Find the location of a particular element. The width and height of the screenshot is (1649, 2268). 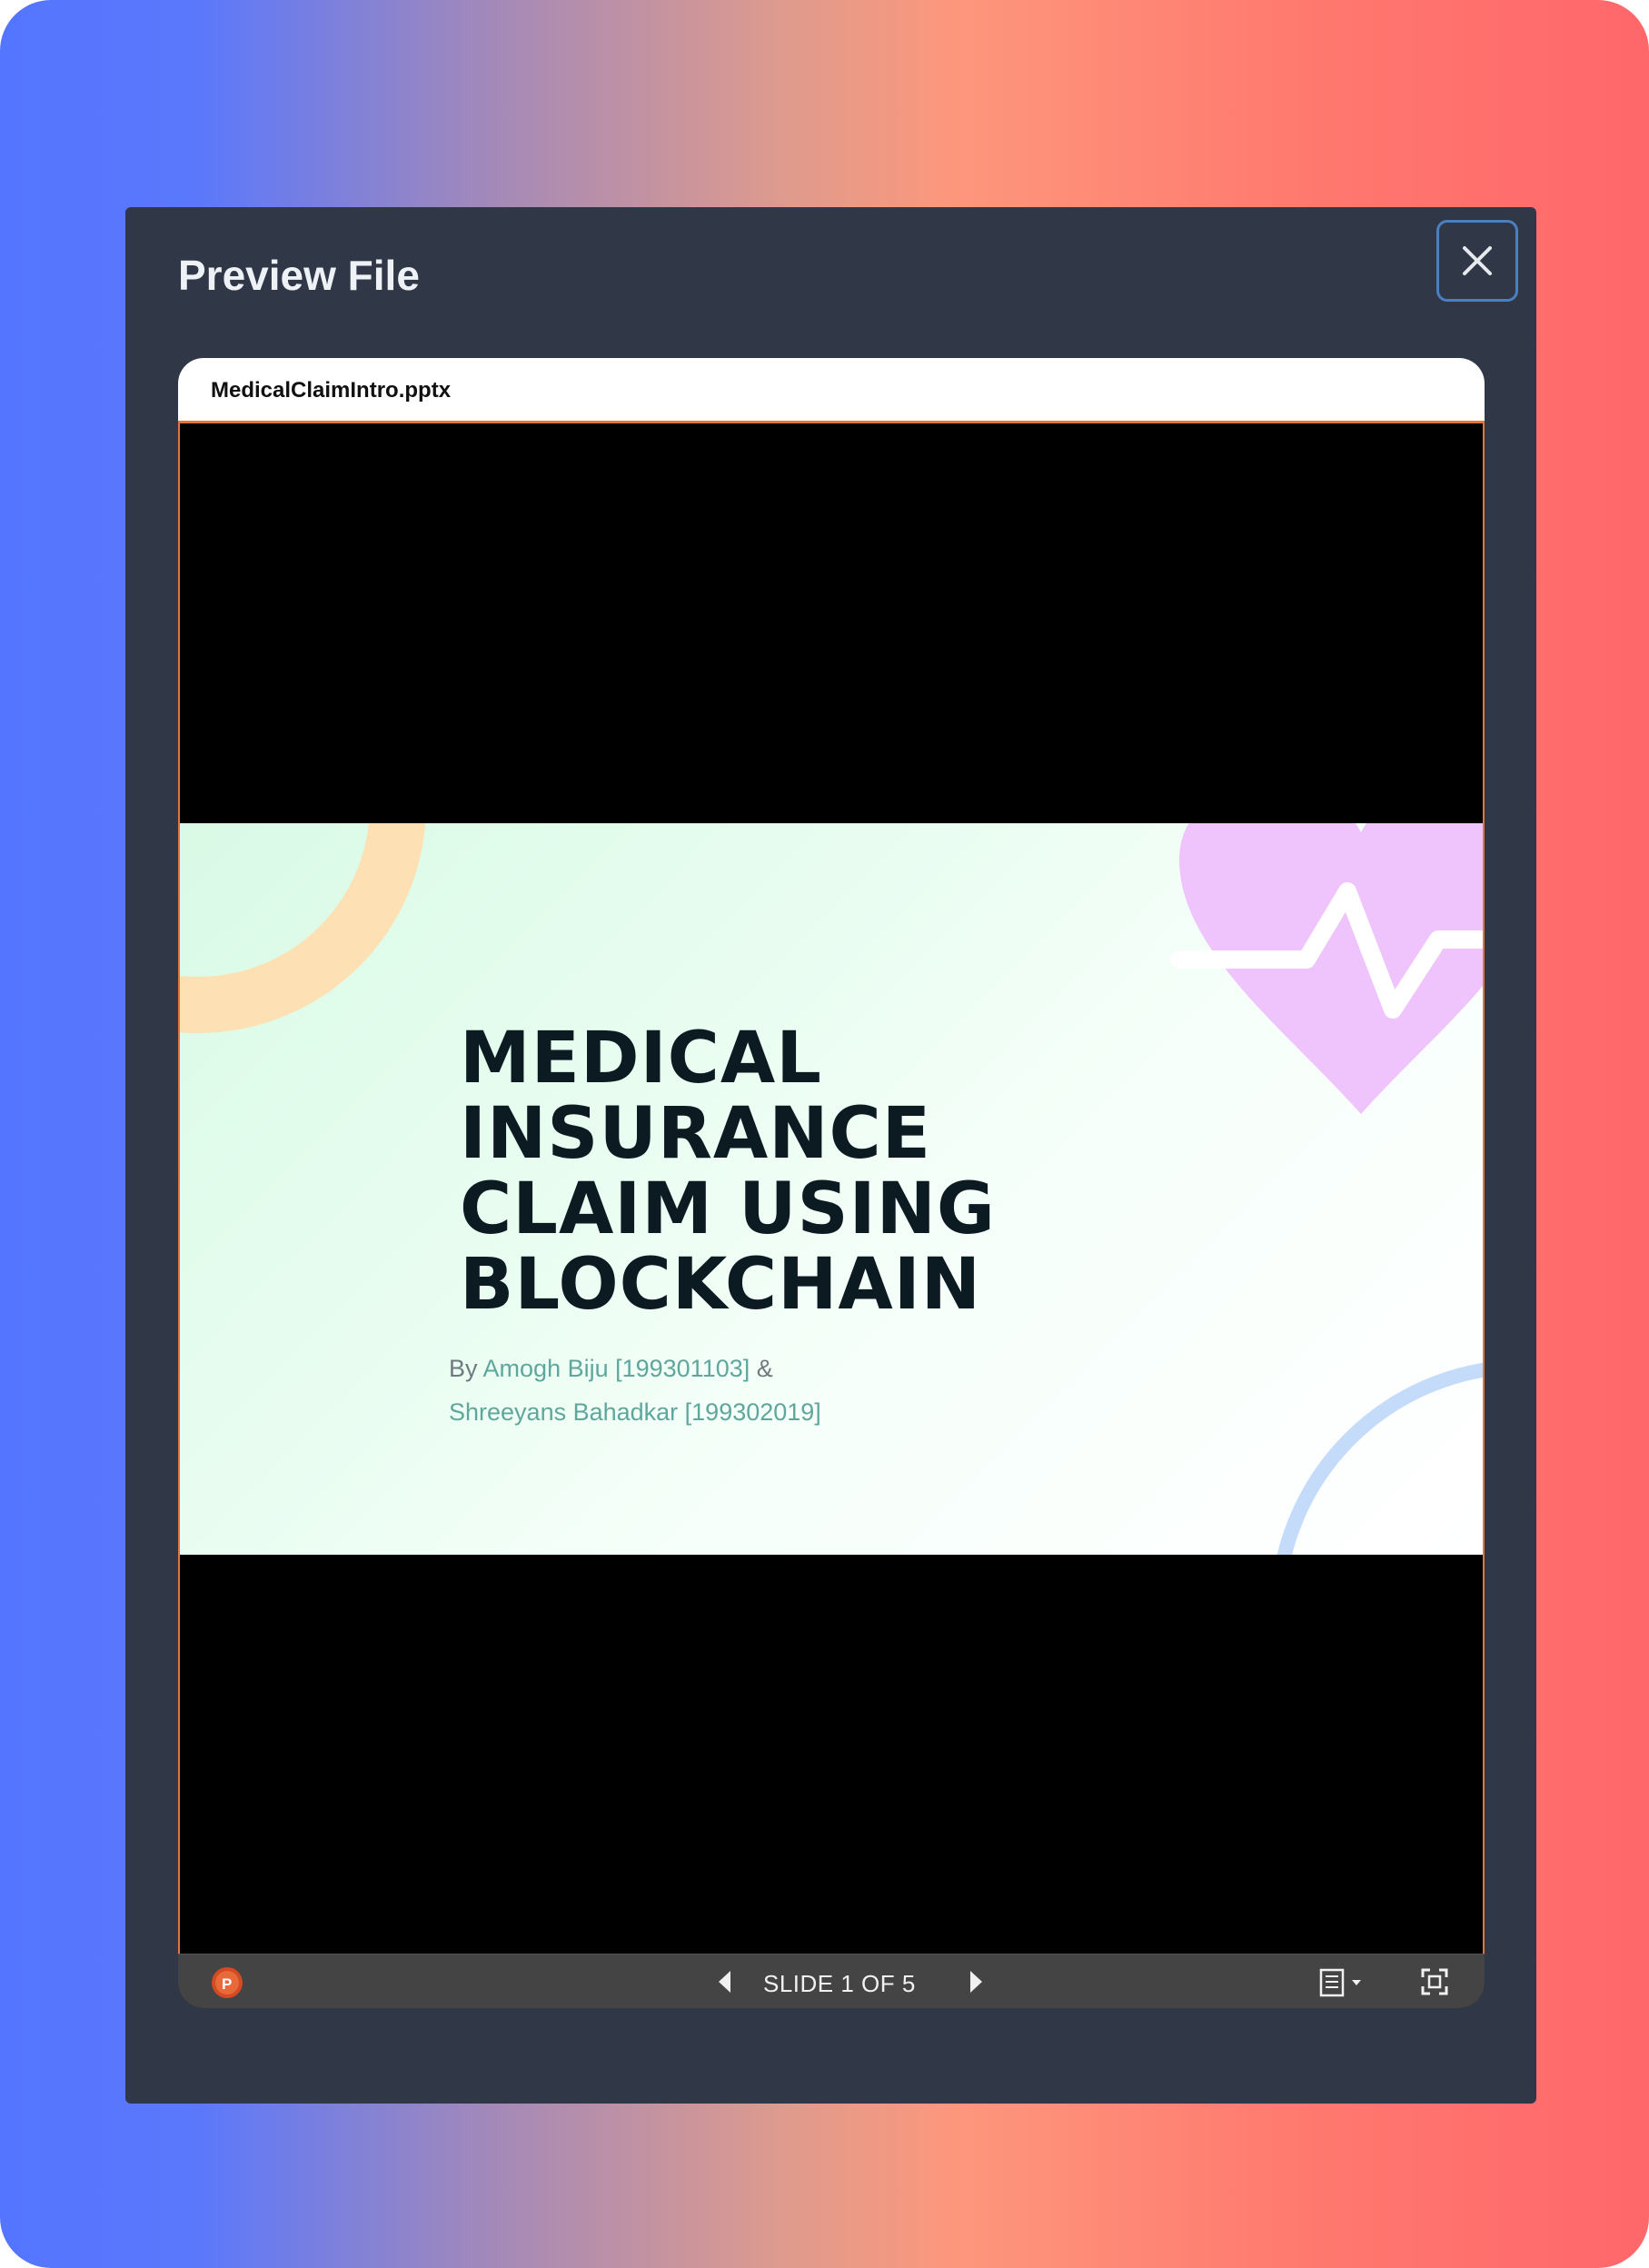

next-slide-button is located at coordinates (975, 1981).